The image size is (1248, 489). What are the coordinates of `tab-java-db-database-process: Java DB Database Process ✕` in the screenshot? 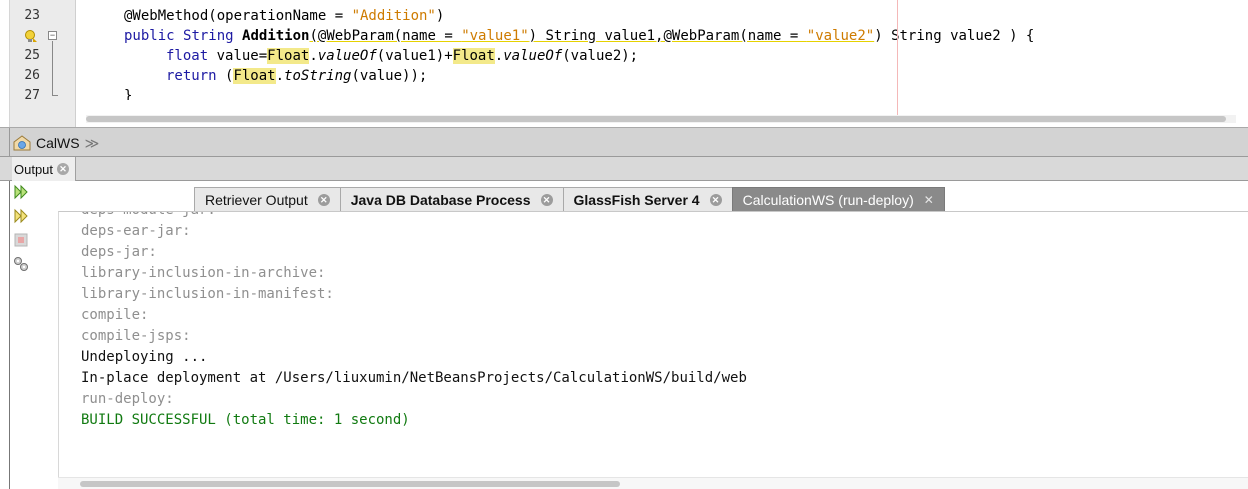 It's located at (451, 199).